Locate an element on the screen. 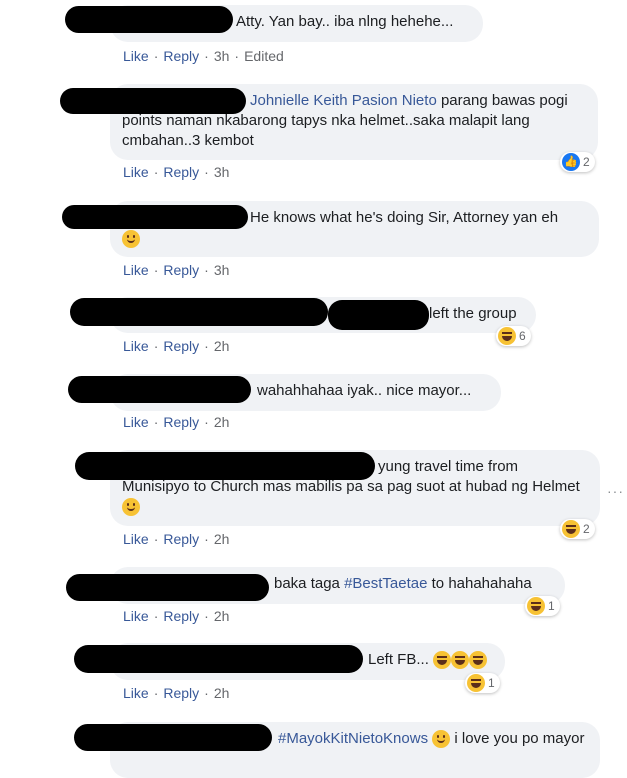  reaction-summary: 👍 2 is located at coordinates (577, 162).